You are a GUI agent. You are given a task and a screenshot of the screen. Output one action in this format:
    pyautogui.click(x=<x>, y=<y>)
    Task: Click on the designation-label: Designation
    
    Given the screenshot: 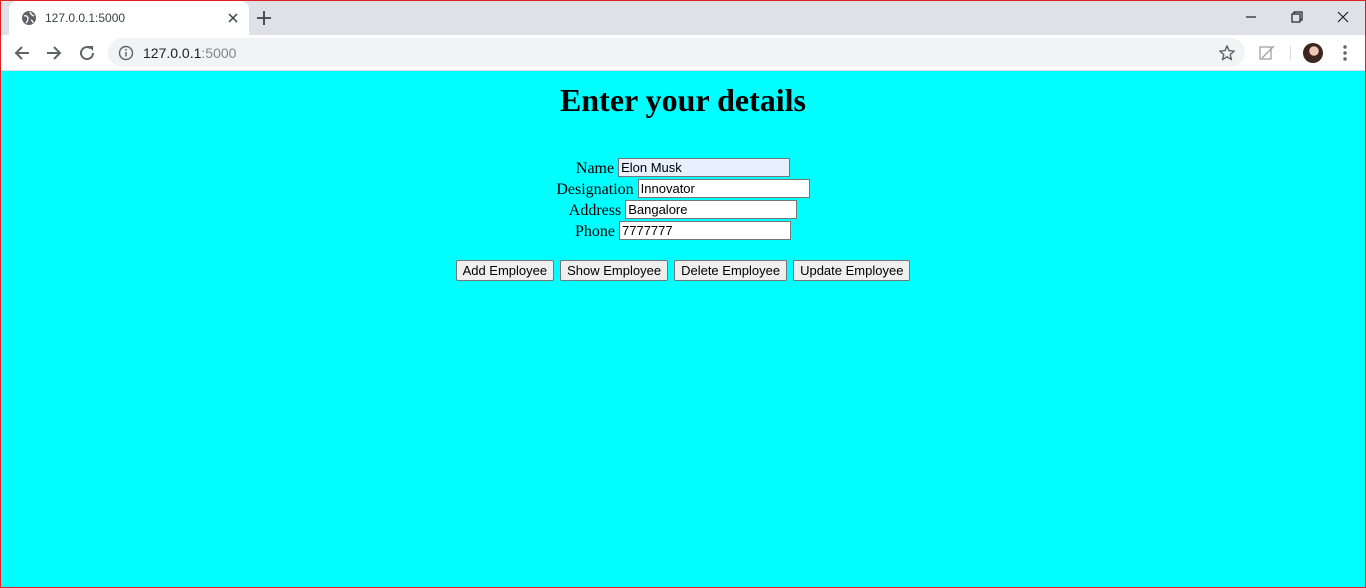 What is the action you would take?
    pyautogui.click(x=595, y=189)
    